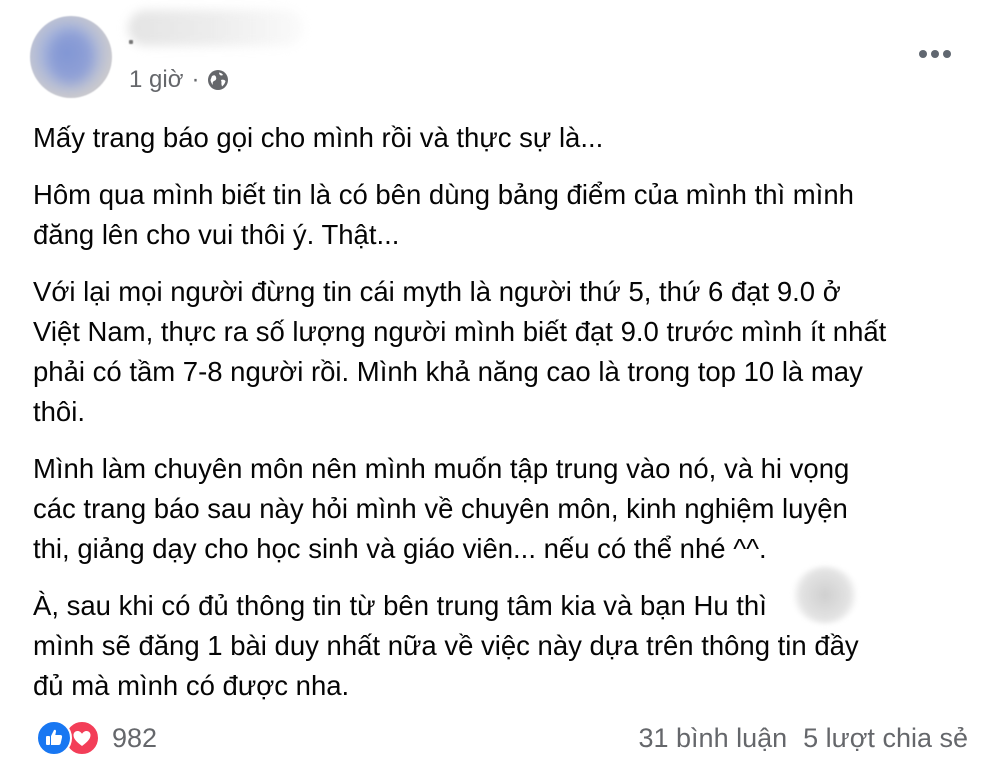 This screenshot has width=1000, height=778. I want to click on more-options-icon, so click(935, 54).